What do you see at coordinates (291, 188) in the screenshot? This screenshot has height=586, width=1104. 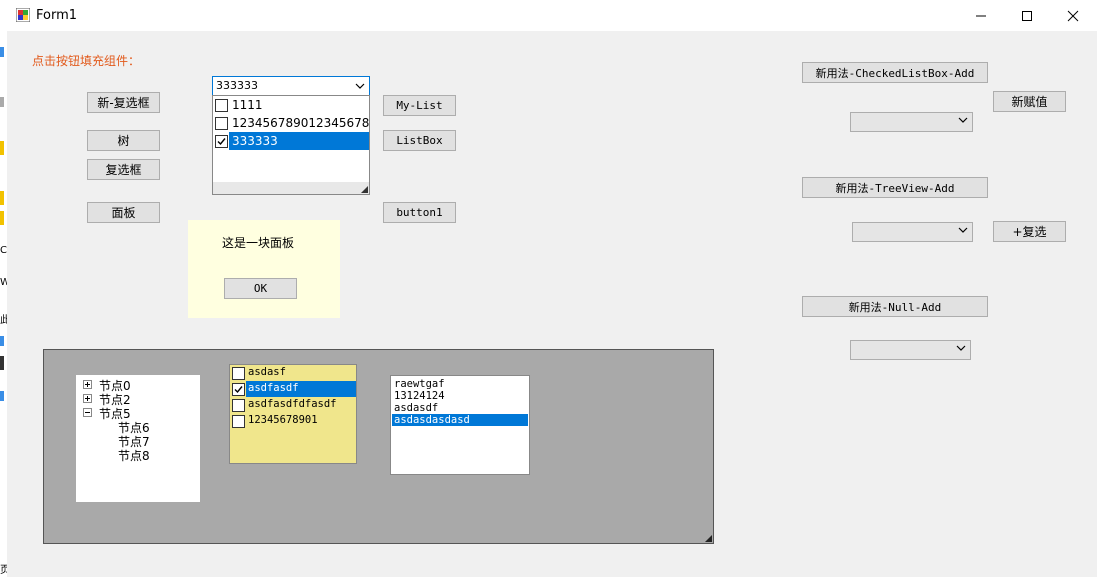 I see `resize-grip-bar` at bounding box center [291, 188].